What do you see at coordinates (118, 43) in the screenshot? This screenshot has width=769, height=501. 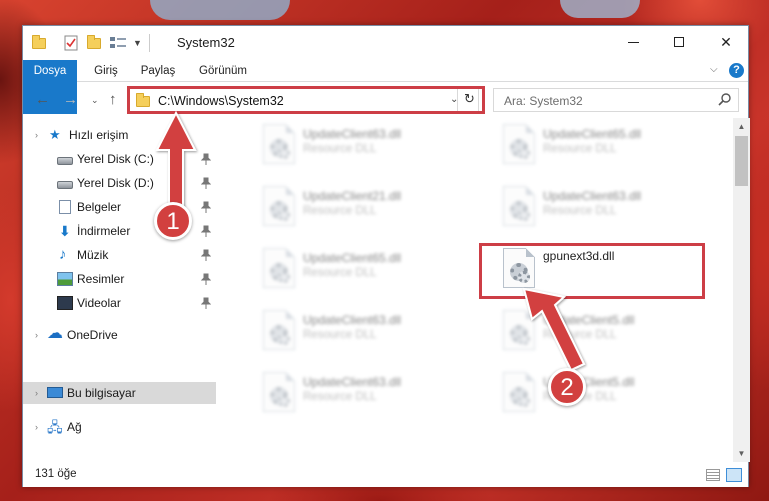 I see `view-options-icon` at bounding box center [118, 43].